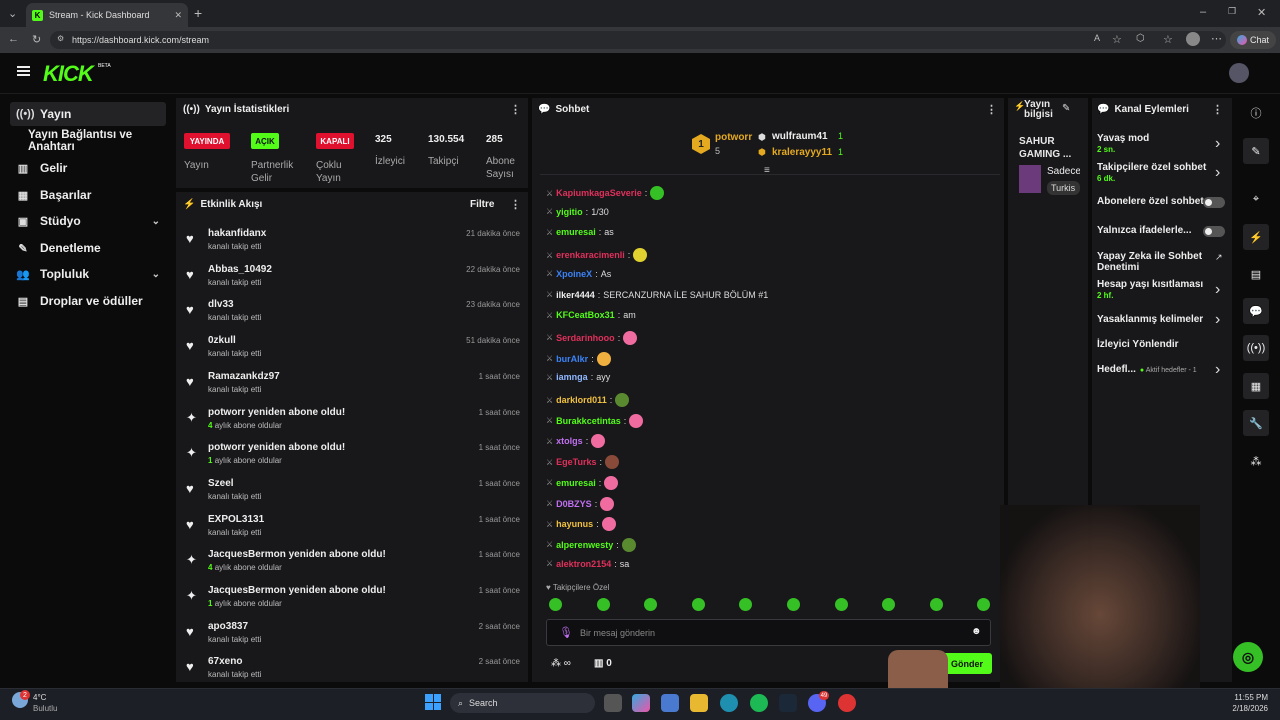 This screenshot has width=1280, height=720. What do you see at coordinates (584, 545) in the screenshot?
I see `chat-username: alperenwesty` at bounding box center [584, 545].